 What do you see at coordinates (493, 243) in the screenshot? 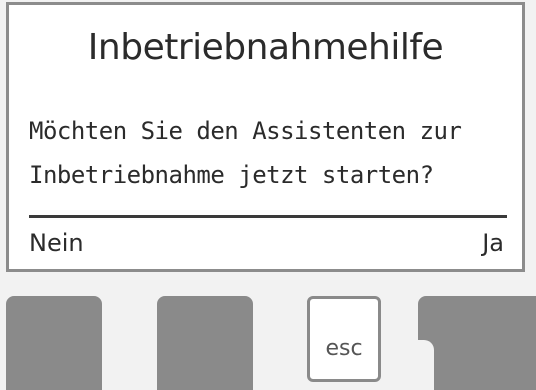
I see `softkey-yes-label: Ja` at bounding box center [493, 243].